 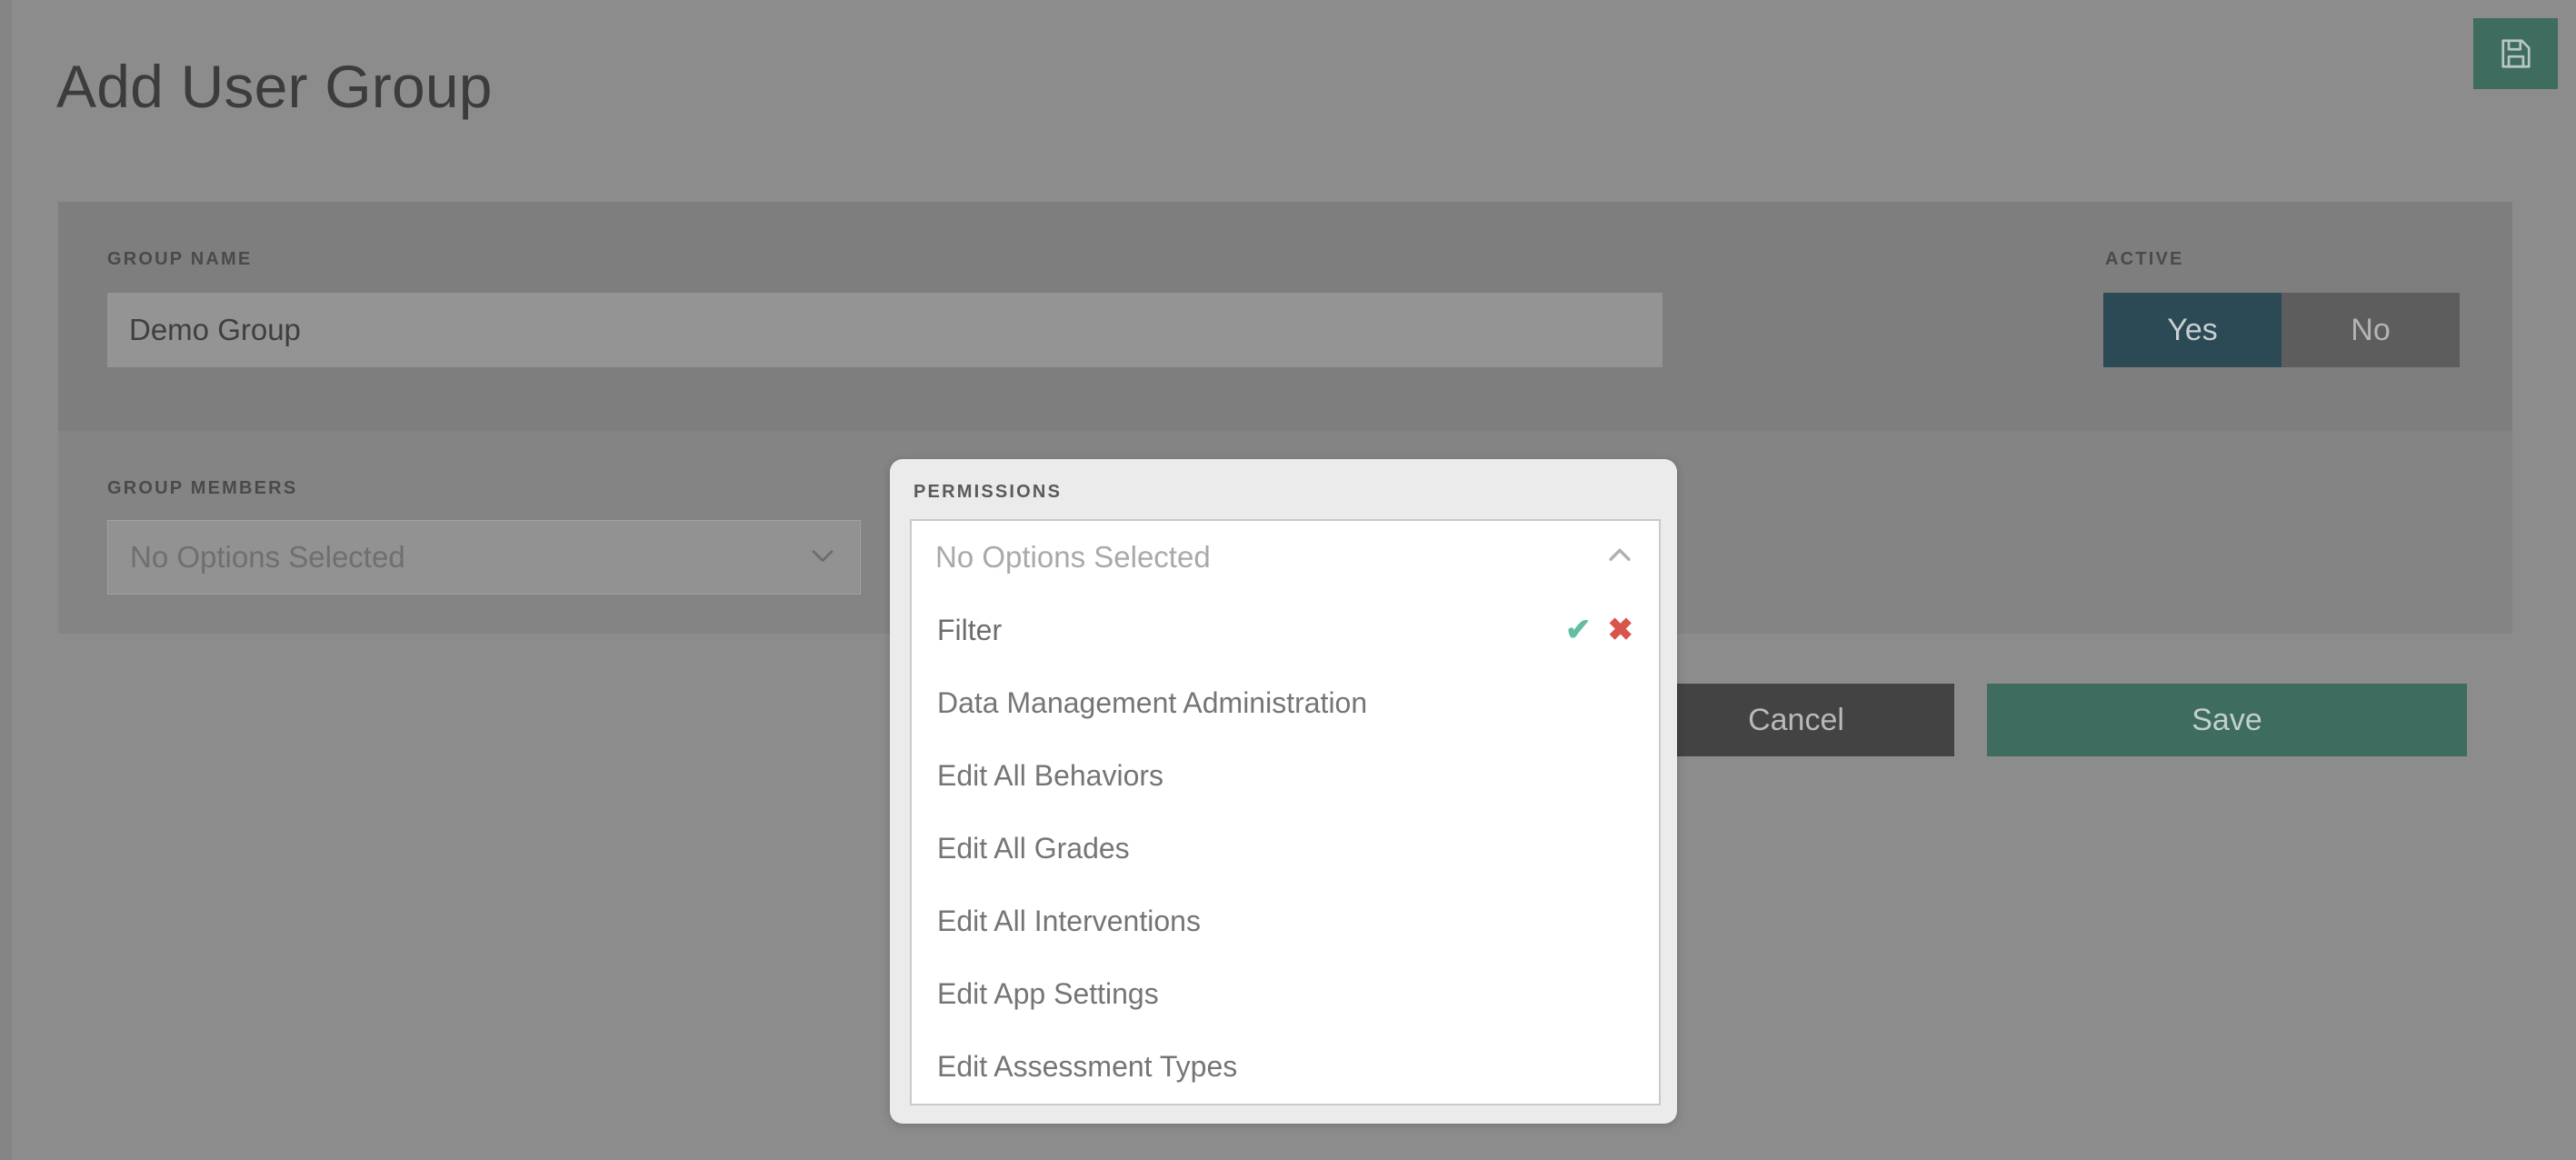 I want to click on chevron-up-icon, so click(x=1619, y=557).